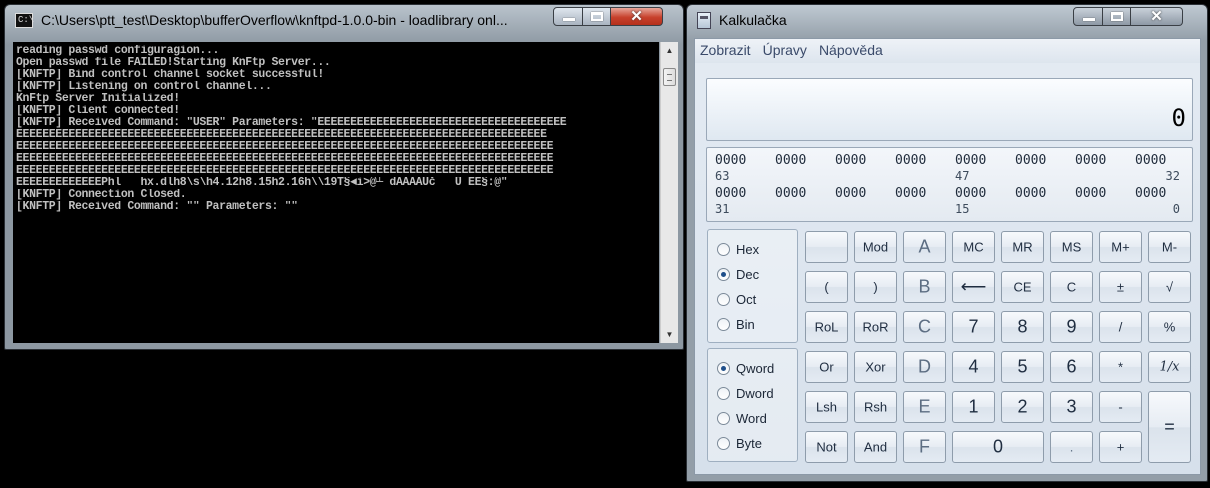 The image size is (1210, 488). I want to click on calculator-app-icon, so click(704, 20).